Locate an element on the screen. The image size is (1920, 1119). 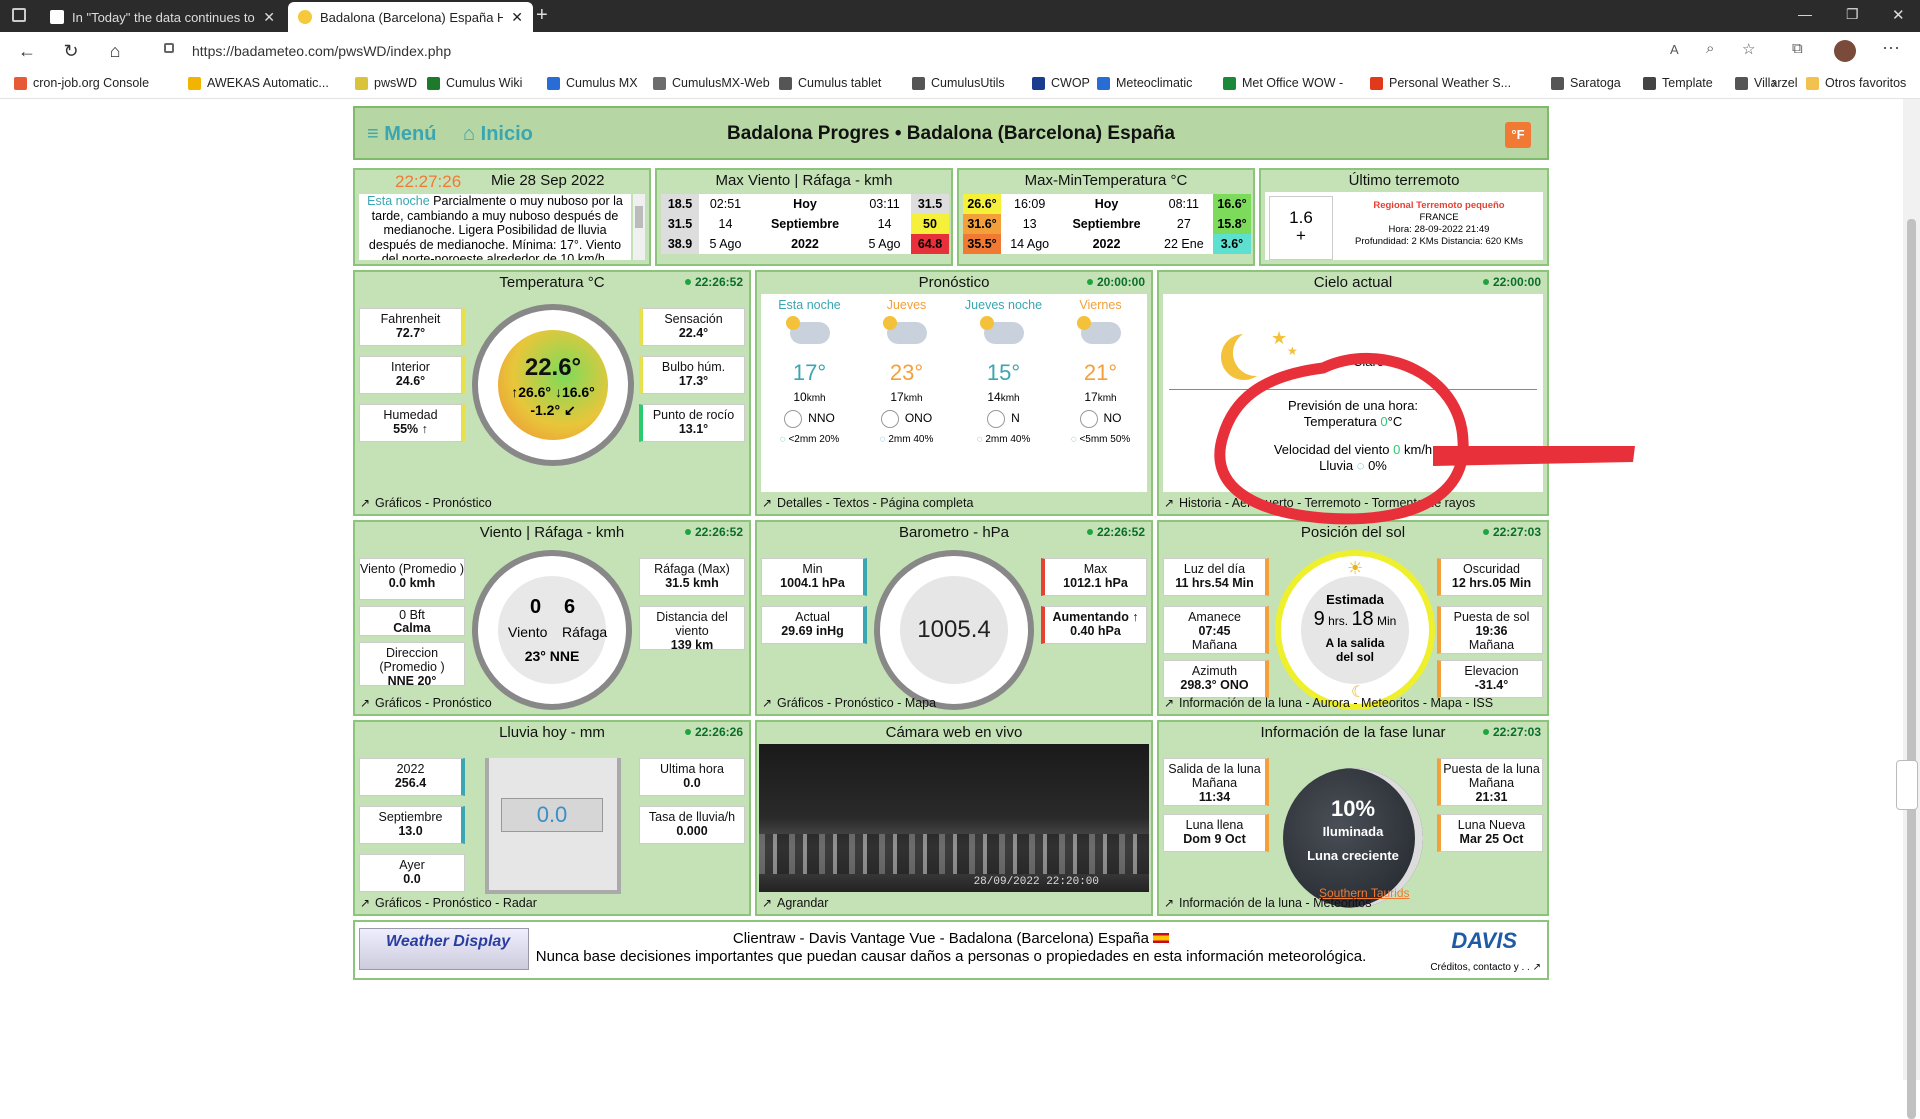
favorite-star-icon: ☆ is located at coordinates (1748, 49).